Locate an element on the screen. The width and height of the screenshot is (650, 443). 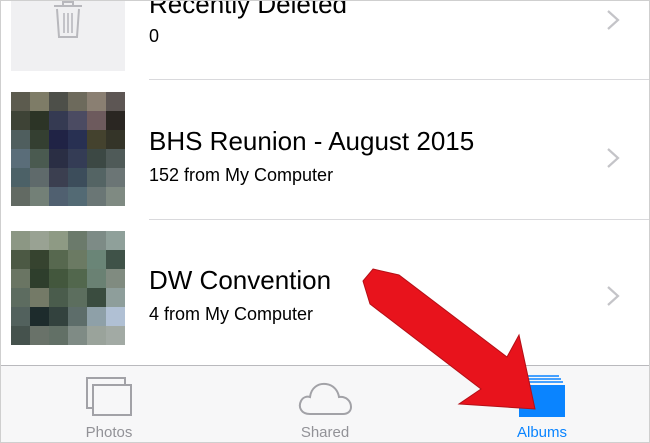
album-count: 0 is located at coordinates (154, 36).